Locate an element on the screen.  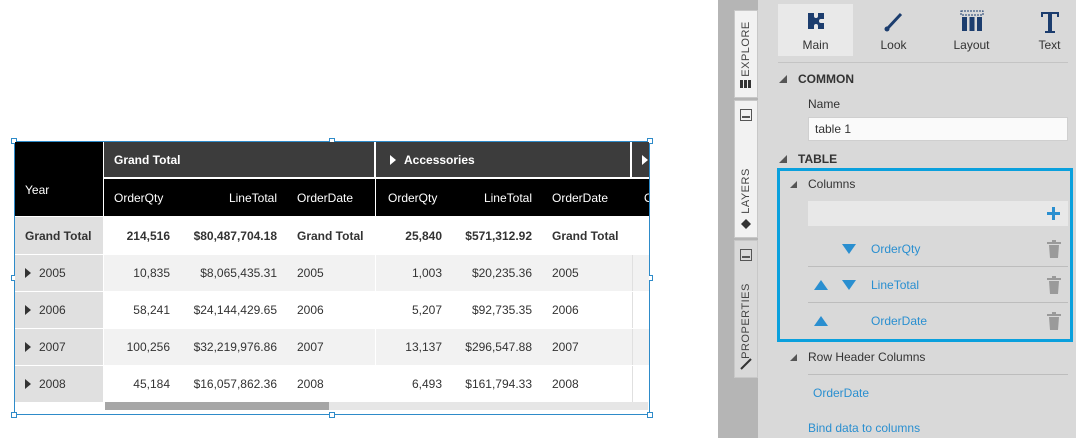
table-cell: 1,003 is located at coordinates (413, 273).